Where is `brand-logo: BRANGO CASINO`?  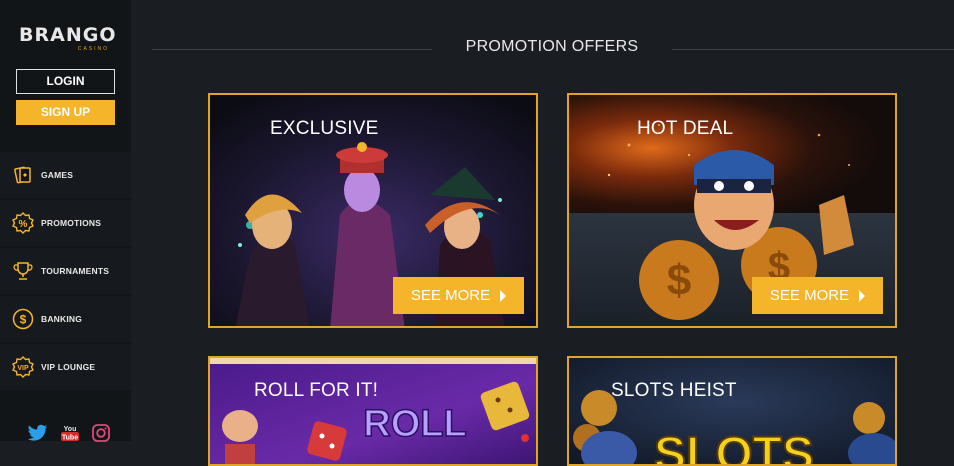
brand-logo: BRANGO CASINO is located at coordinates (68, 39).